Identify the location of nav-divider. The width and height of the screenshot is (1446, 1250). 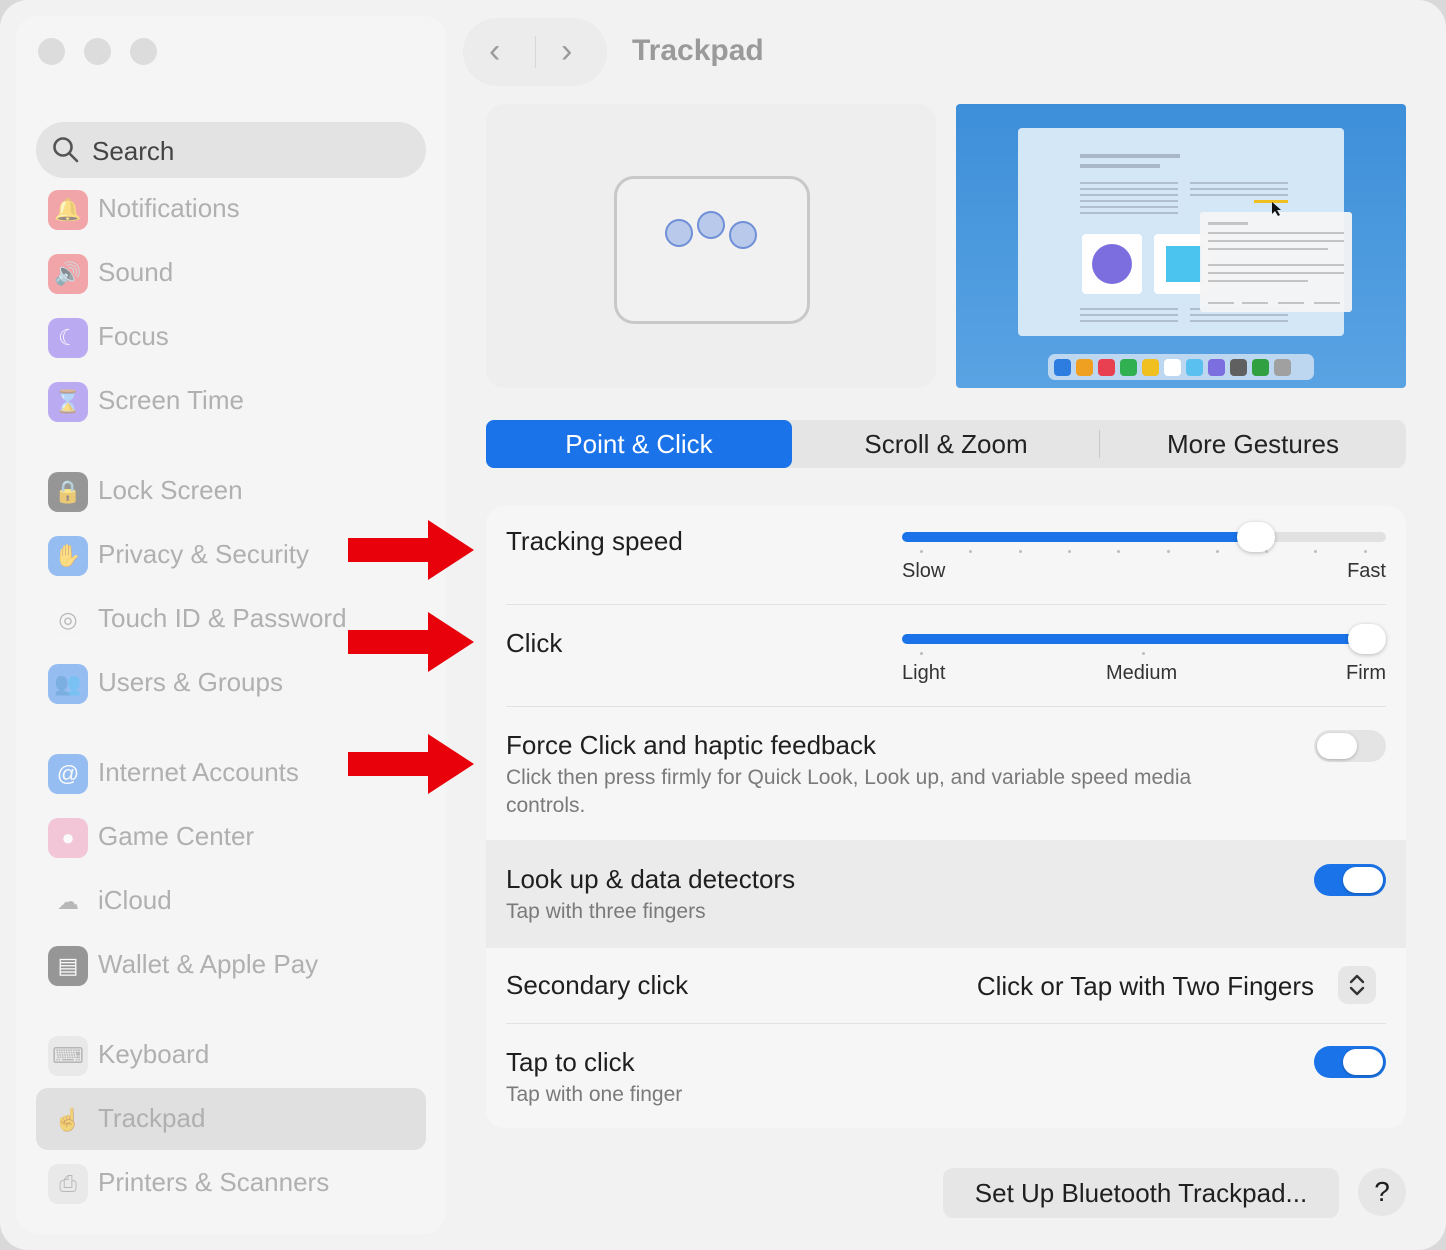
(535, 52).